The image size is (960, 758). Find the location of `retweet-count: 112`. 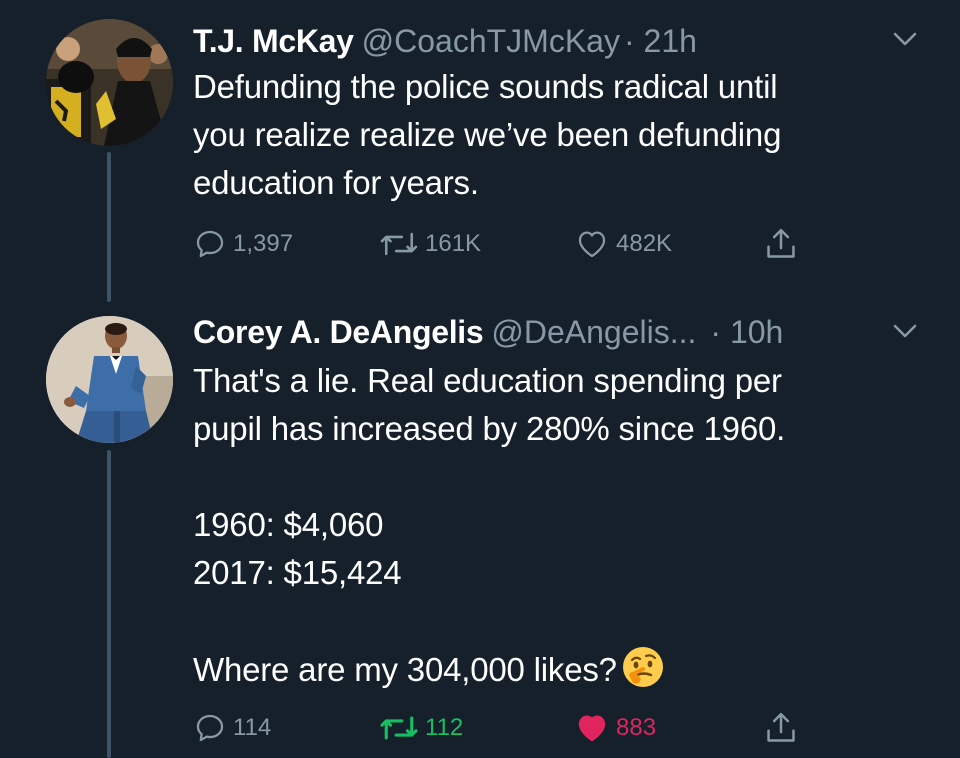

retweet-count: 112 is located at coordinates (444, 727).